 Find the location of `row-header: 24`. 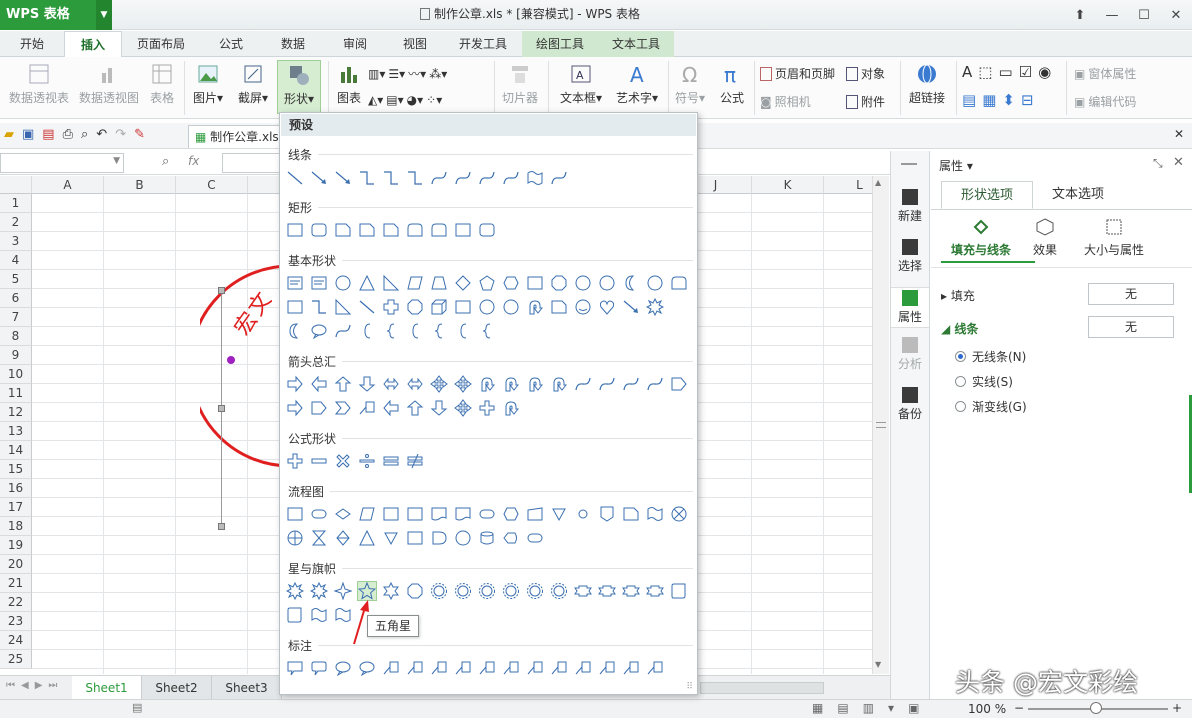

row-header: 24 is located at coordinates (16, 640).